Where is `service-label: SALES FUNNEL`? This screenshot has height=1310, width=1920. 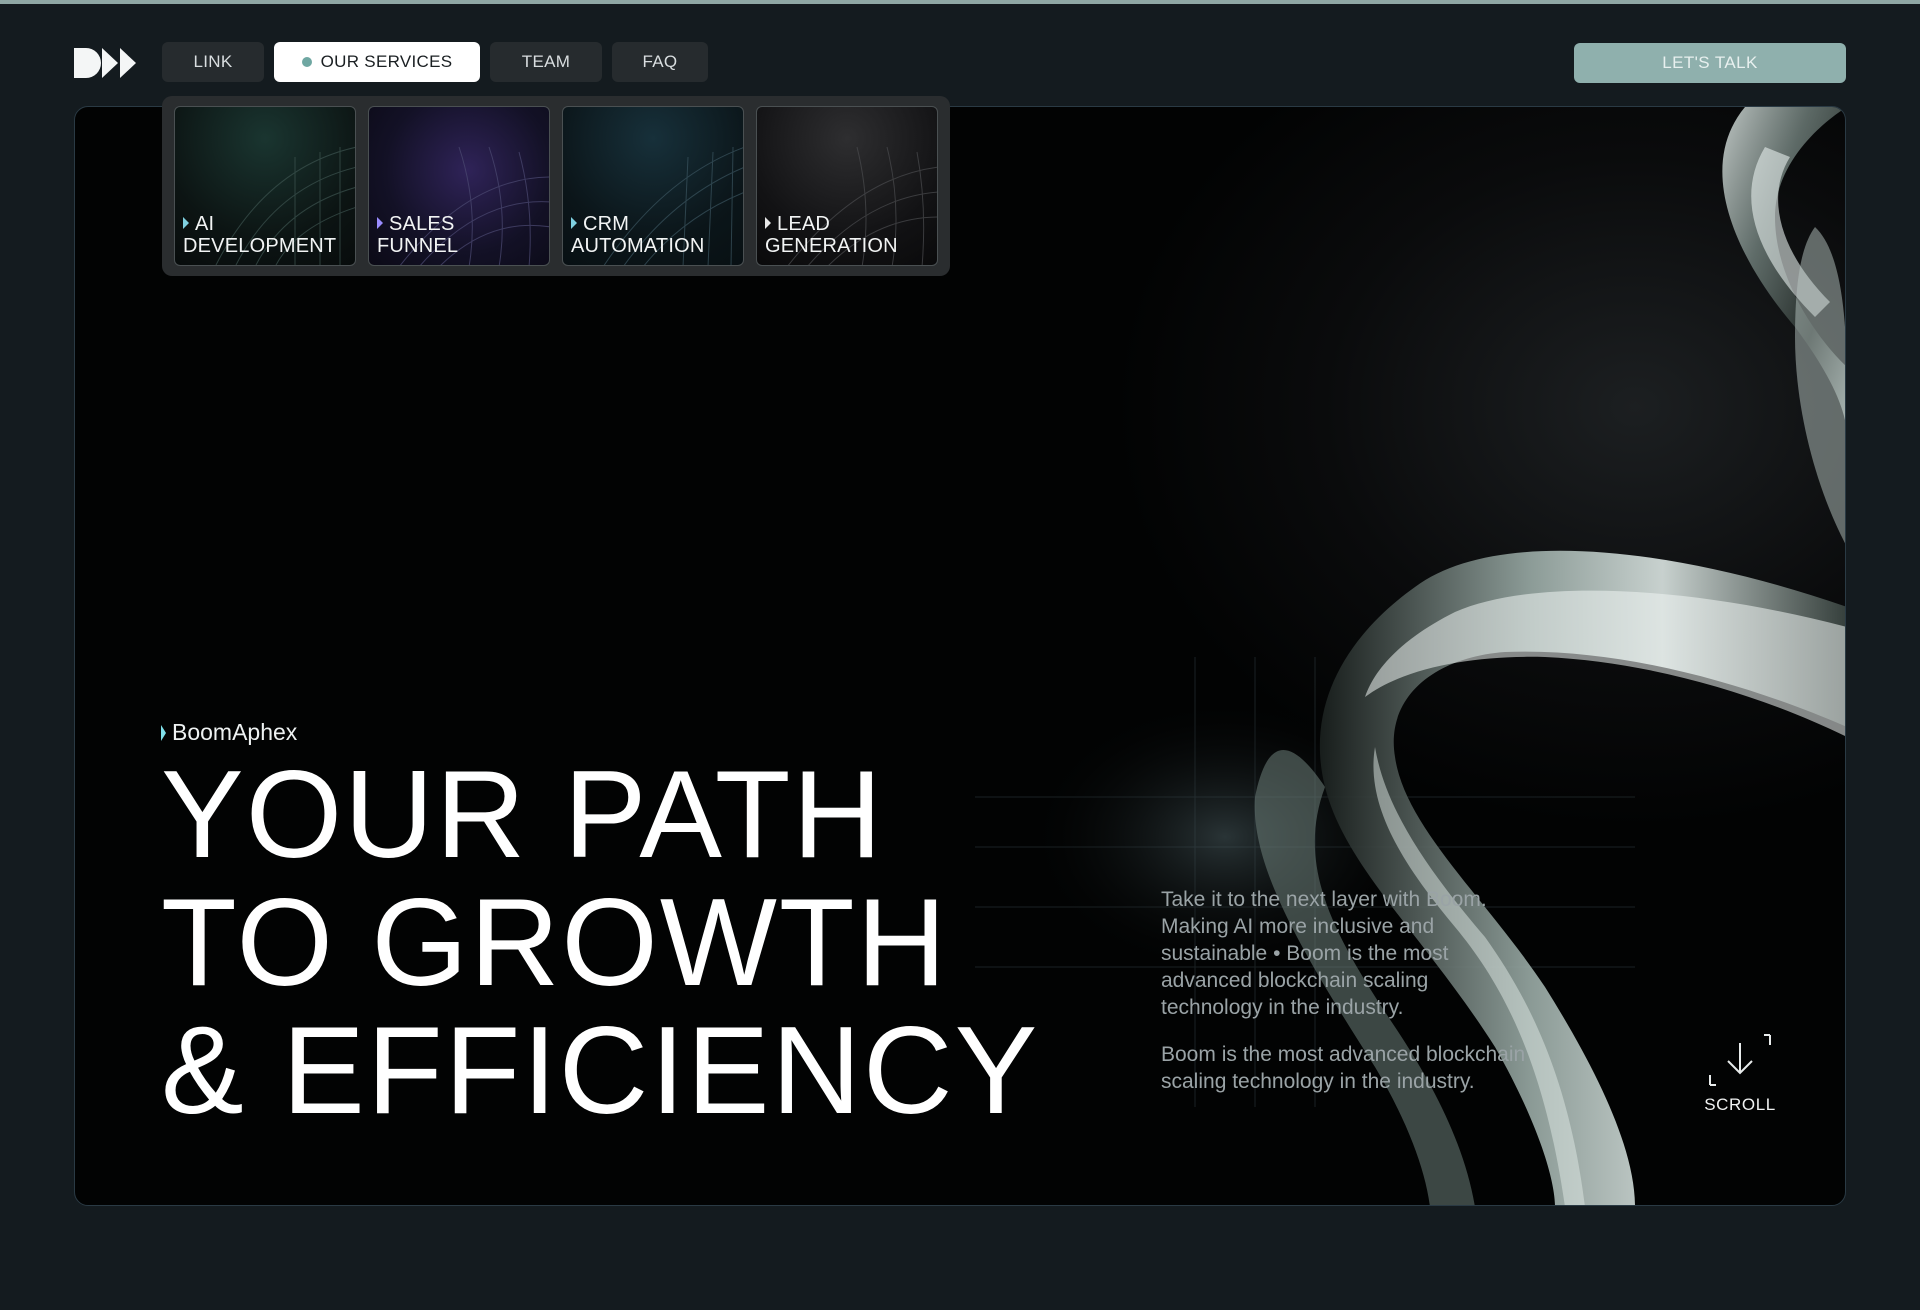 service-label: SALES FUNNEL is located at coordinates (417, 235).